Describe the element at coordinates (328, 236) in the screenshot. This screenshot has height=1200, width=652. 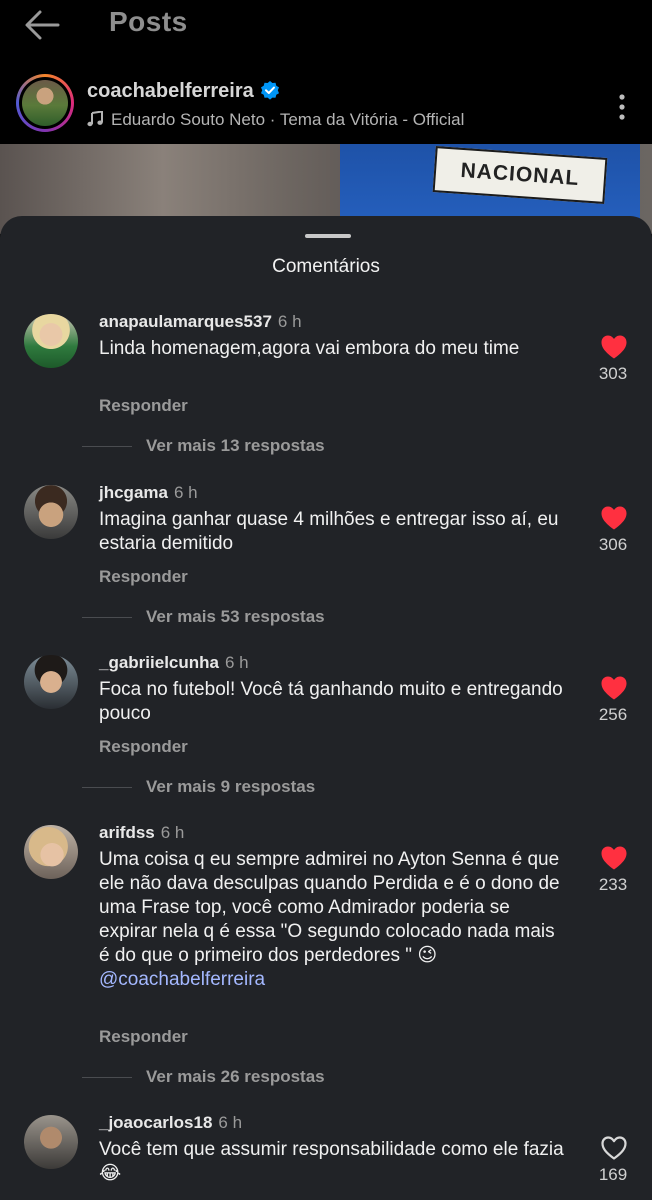
I see `drag-handle` at that location.